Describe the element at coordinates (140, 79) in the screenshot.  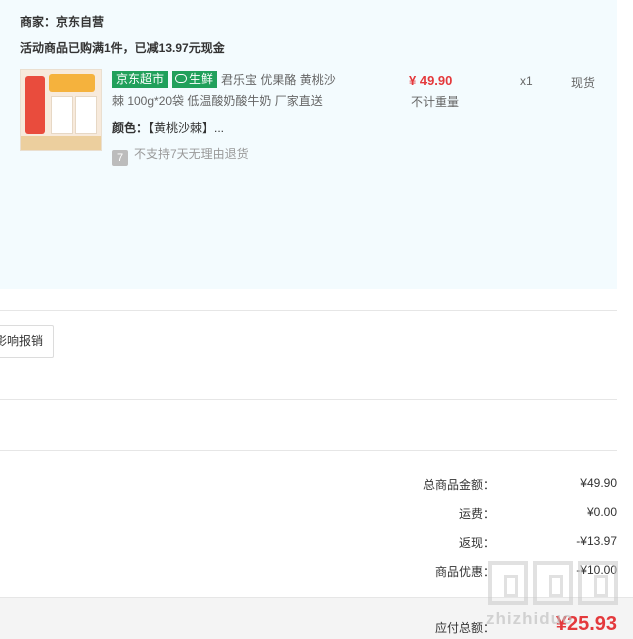
I see `jd-supermarket-tag: 京东超市` at that location.